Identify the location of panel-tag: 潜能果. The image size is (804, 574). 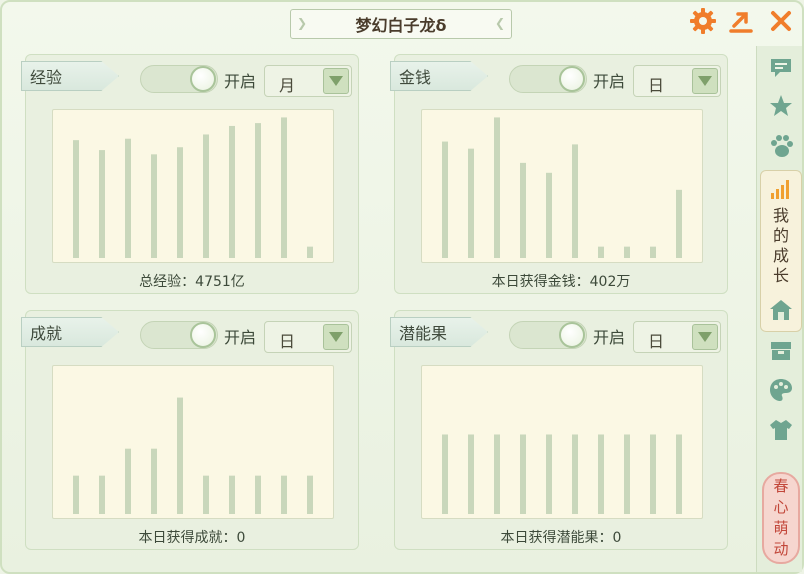
(439, 332).